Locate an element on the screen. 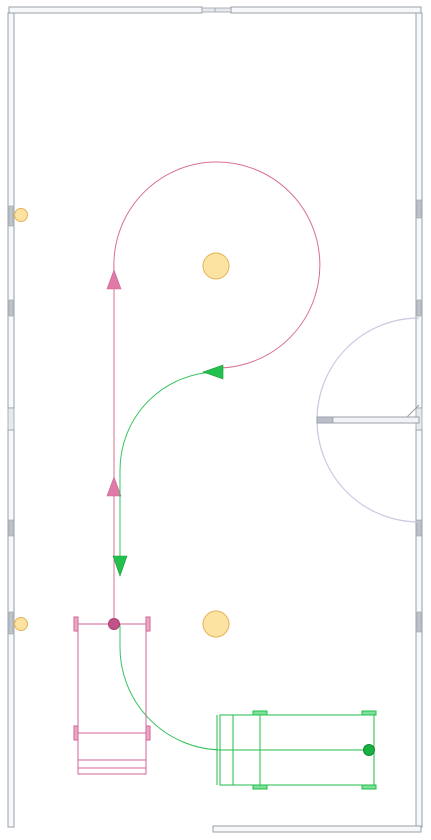  green-path-arc-top is located at coordinates (168, 471).